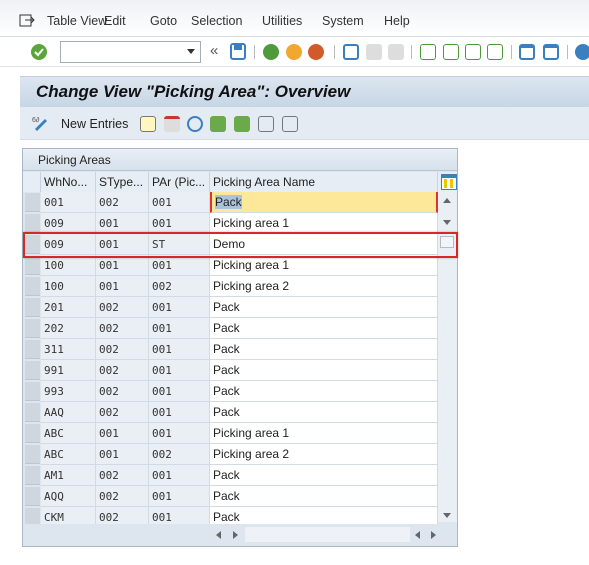 The width and height of the screenshot is (589, 565). Describe the element at coordinates (582, 52) in the screenshot. I see `help-icon` at that location.